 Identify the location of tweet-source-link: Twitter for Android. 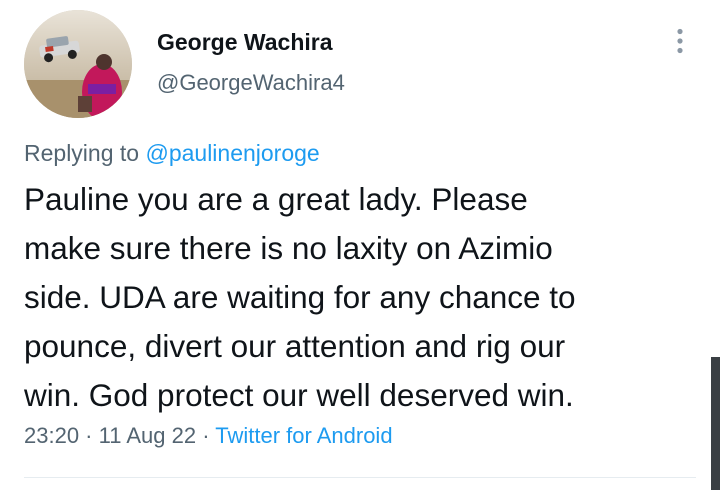
(303, 435).